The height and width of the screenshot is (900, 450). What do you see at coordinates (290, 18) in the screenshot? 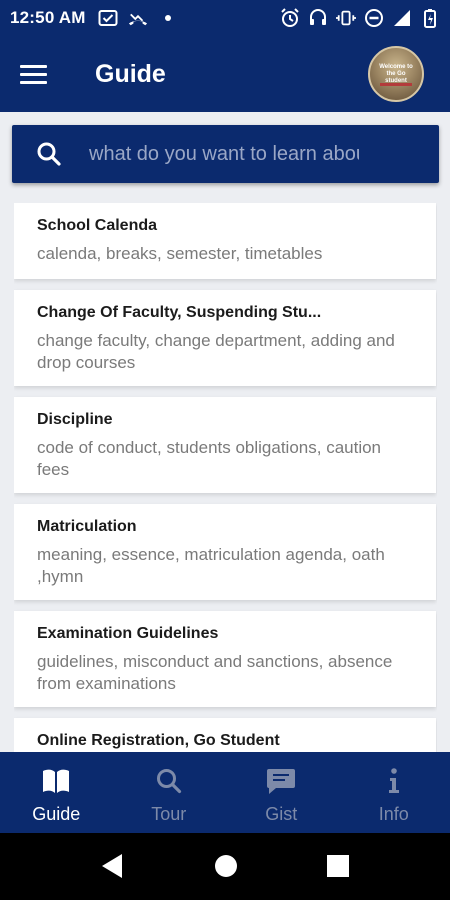
I see `alarm-icon` at bounding box center [290, 18].